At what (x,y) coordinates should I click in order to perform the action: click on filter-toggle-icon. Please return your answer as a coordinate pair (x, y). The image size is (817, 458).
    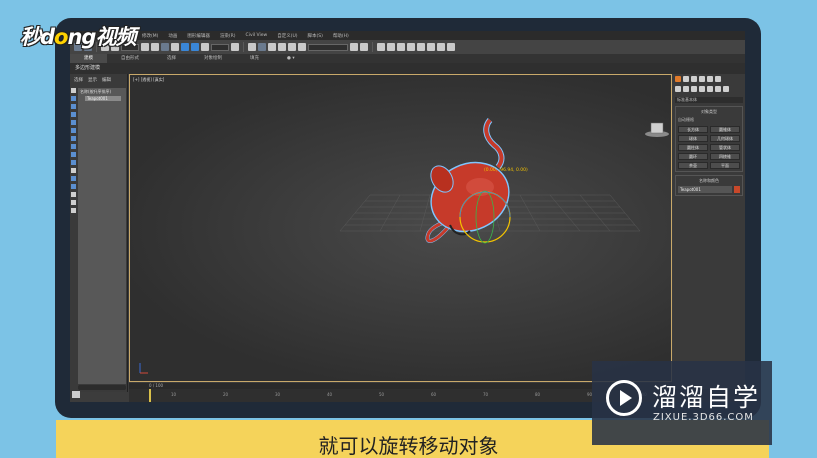
    Looking at the image, I should click on (73, 202).